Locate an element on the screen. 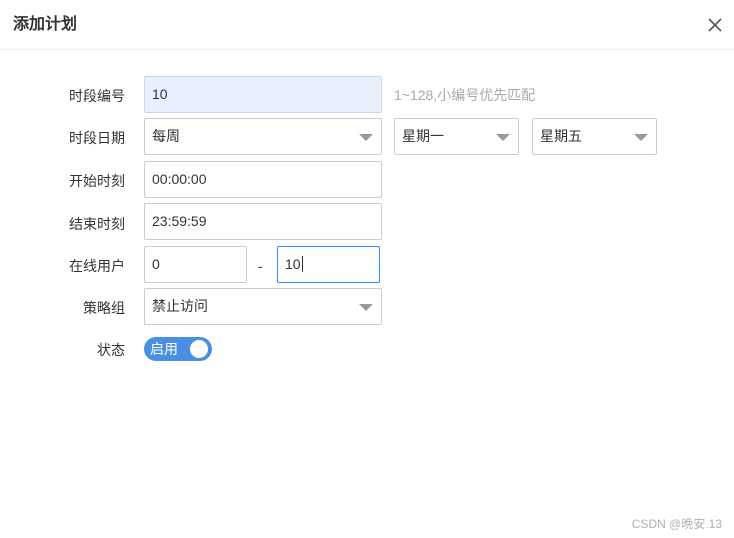  online-users-label: 在线用户 is located at coordinates (97, 266).